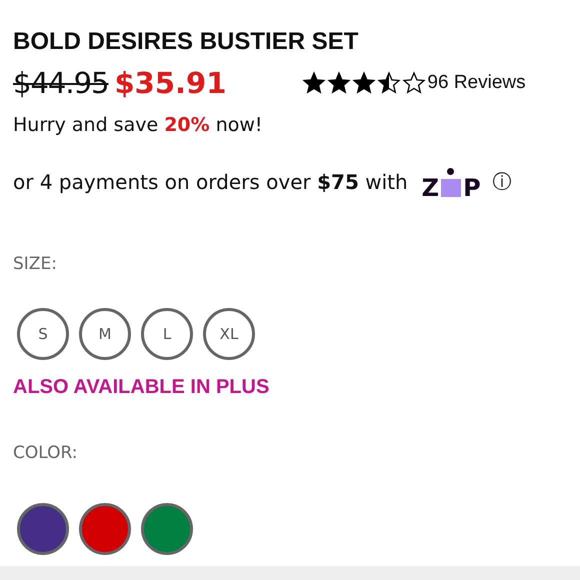 The width and height of the screenshot is (580, 580). Describe the element at coordinates (138, 125) in the screenshot. I see `promo-text: Hurry and save 20% now!` at that location.